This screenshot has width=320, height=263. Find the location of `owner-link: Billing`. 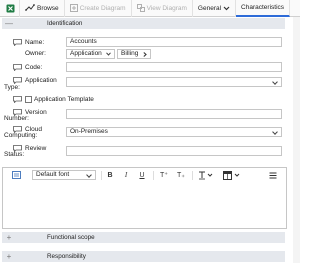

owner-link: Billing is located at coordinates (134, 54).